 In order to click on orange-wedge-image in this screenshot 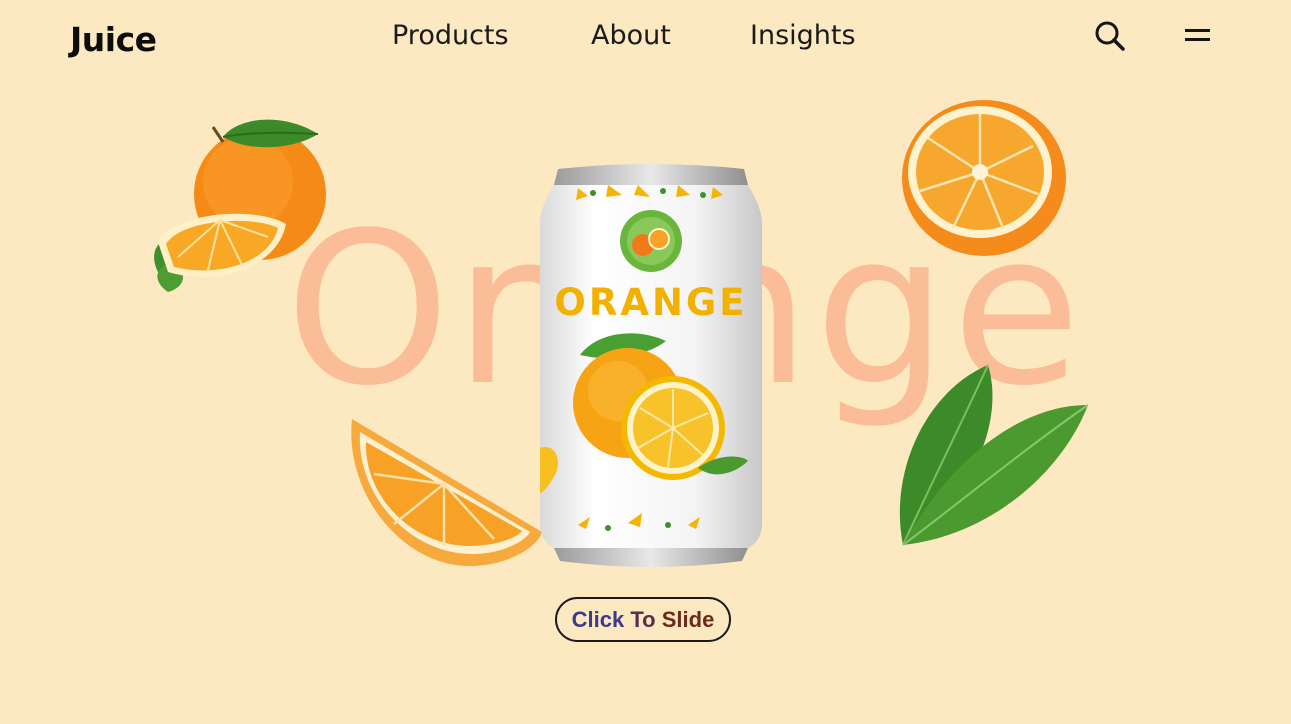, I will do `click(444, 496)`.